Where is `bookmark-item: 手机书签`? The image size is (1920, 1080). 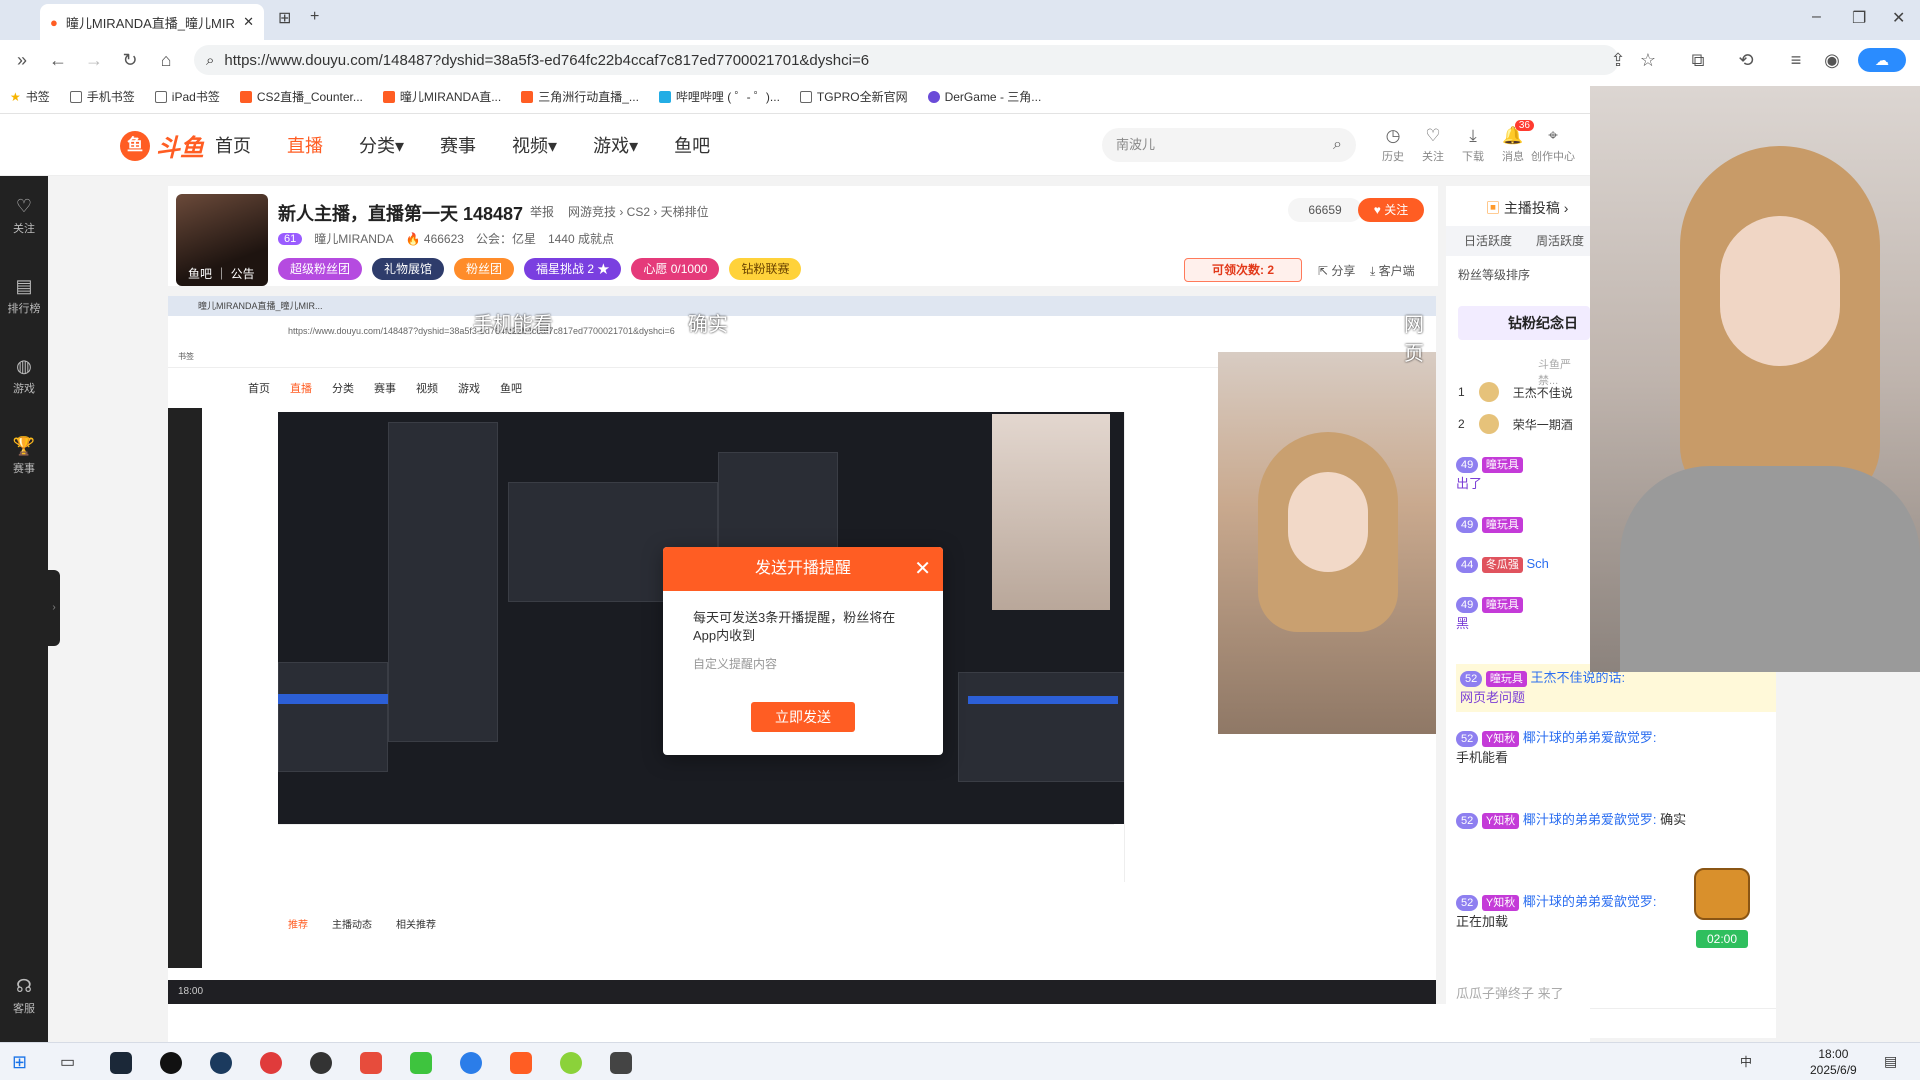
bookmark-item: 手机书签 is located at coordinates (102, 96).